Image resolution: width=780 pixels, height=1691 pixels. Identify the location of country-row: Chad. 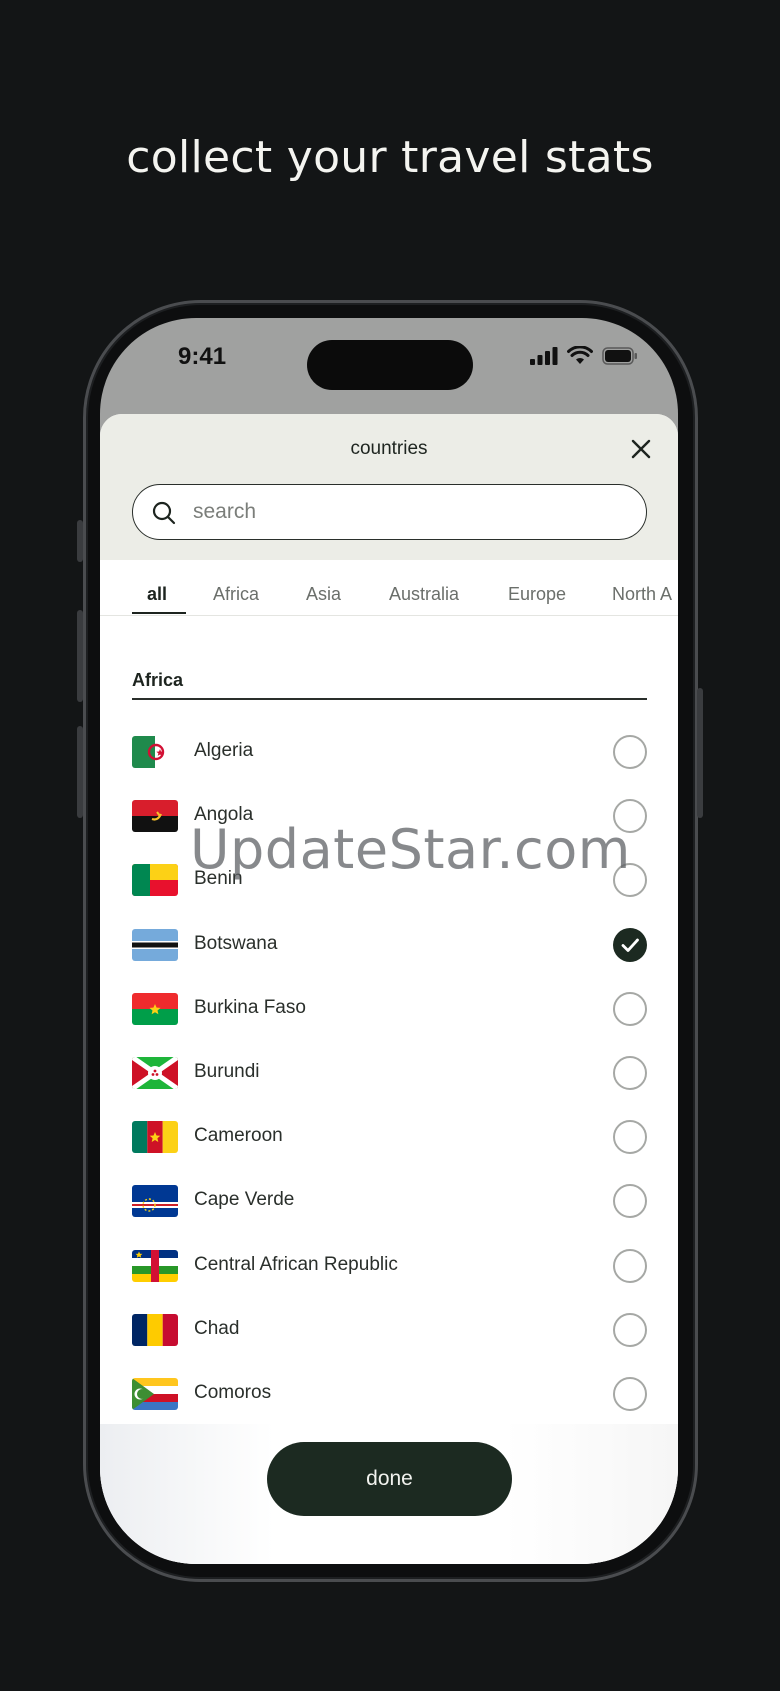
(389, 1330).